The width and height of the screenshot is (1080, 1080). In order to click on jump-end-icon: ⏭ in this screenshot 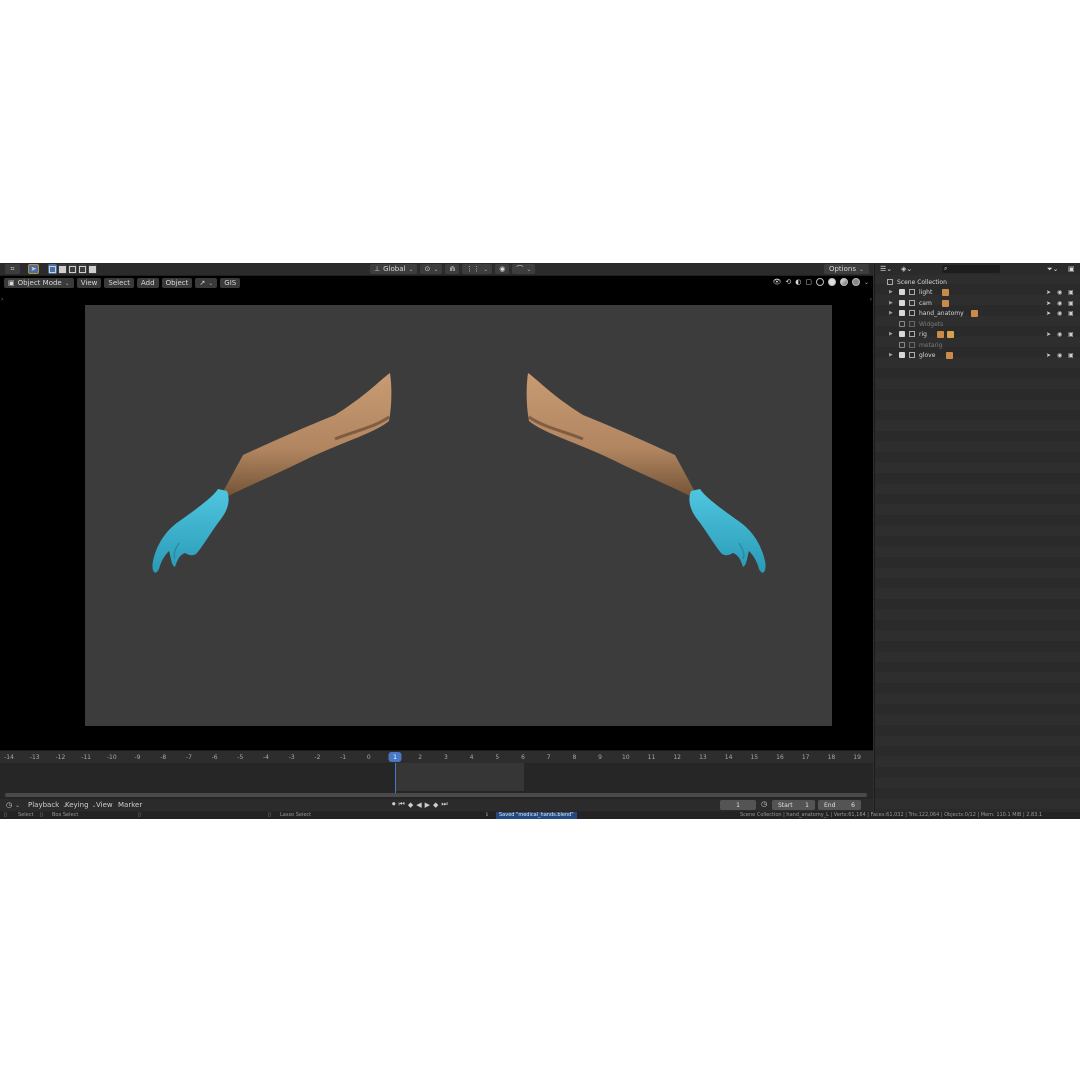, I will do `click(444, 804)`.